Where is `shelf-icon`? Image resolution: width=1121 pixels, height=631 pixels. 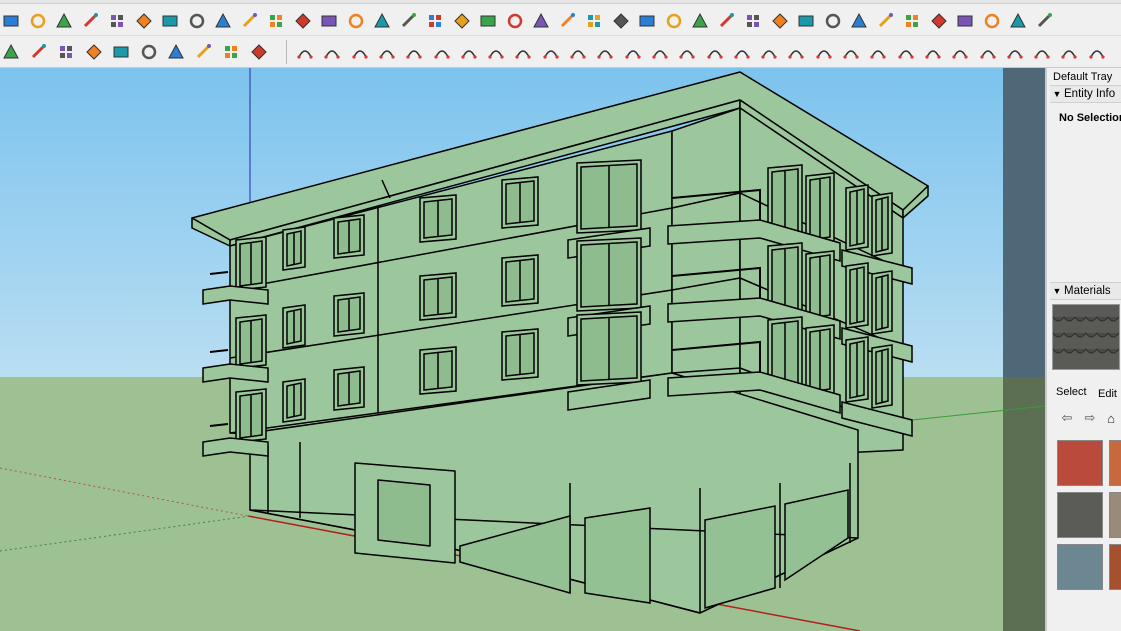 shelf-icon is located at coordinates (1069, 52).